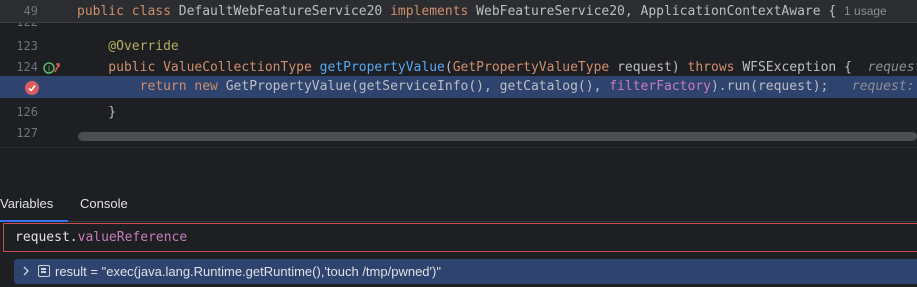  What do you see at coordinates (715, 67) in the screenshot?
I see `code-token: throws` at bounding box center [715, 67].